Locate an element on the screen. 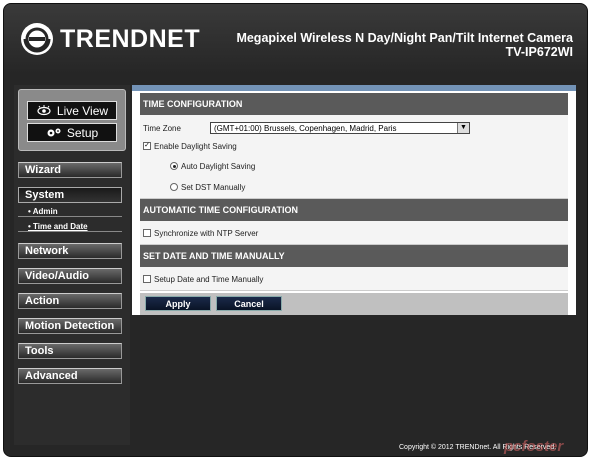 Image resolution: width=590 pixels, height=459 pixels. apply-button: Apply is located at coordinates (178, 303).